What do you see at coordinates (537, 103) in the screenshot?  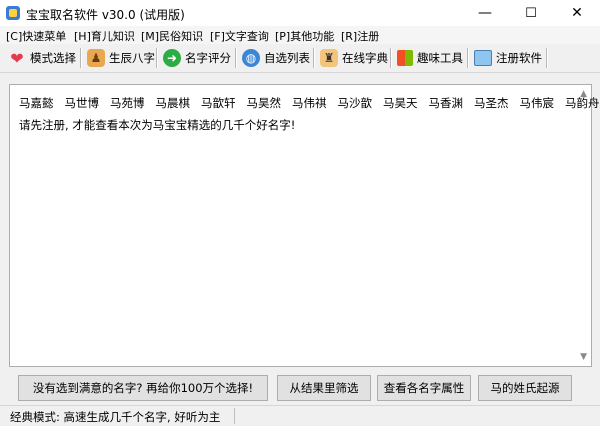 I see `name-item: 马伟宸` at bounding box center [537, 103].